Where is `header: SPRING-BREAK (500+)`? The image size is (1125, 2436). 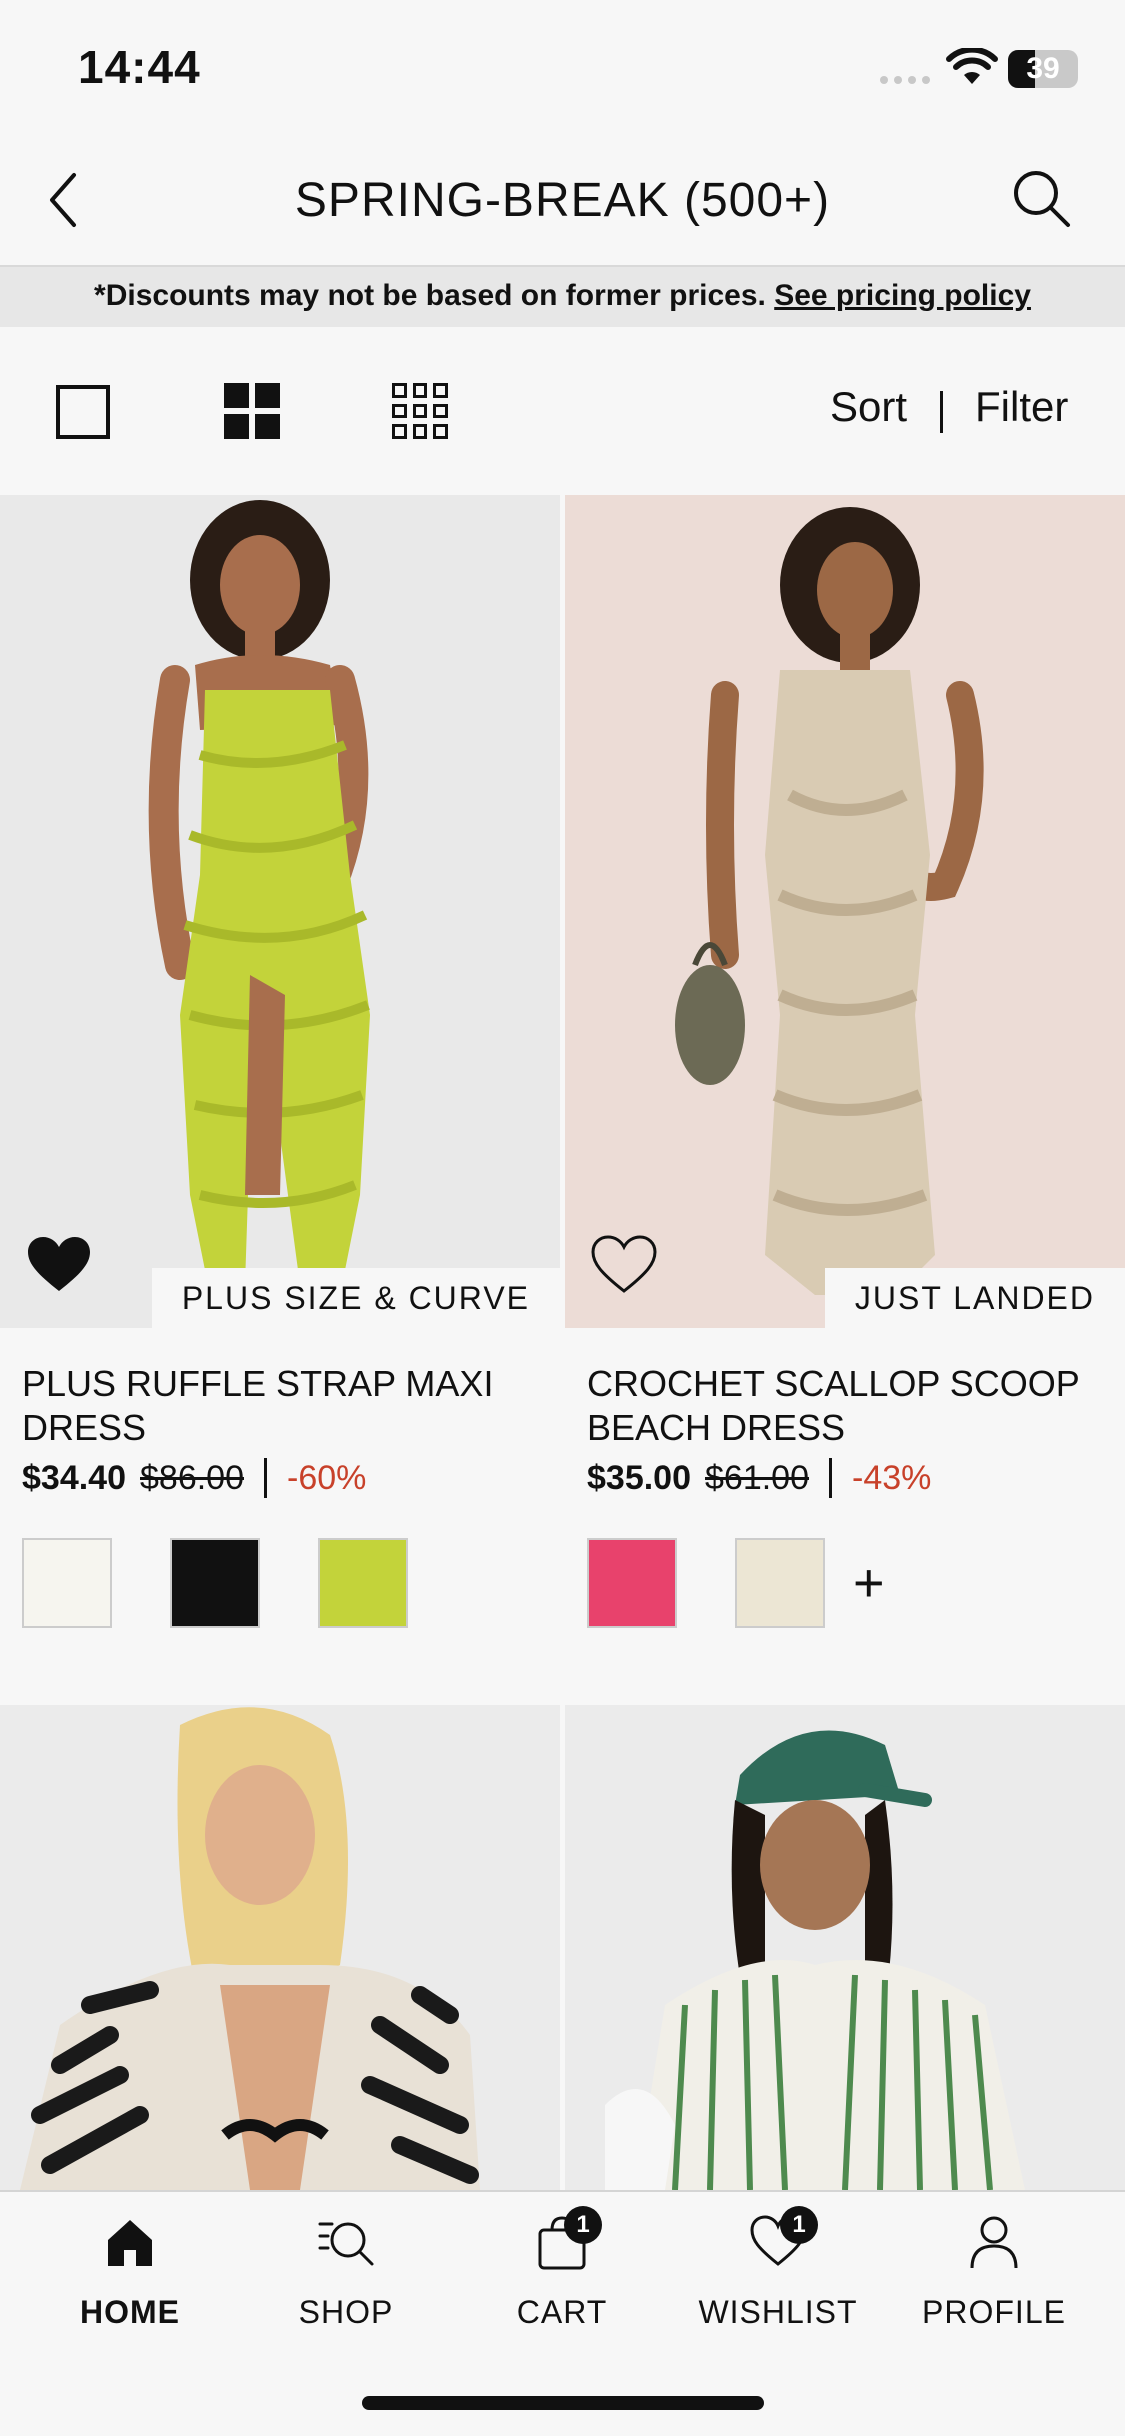 header: SPRING-BREAK (500+) is located at coordinates (562, 200).